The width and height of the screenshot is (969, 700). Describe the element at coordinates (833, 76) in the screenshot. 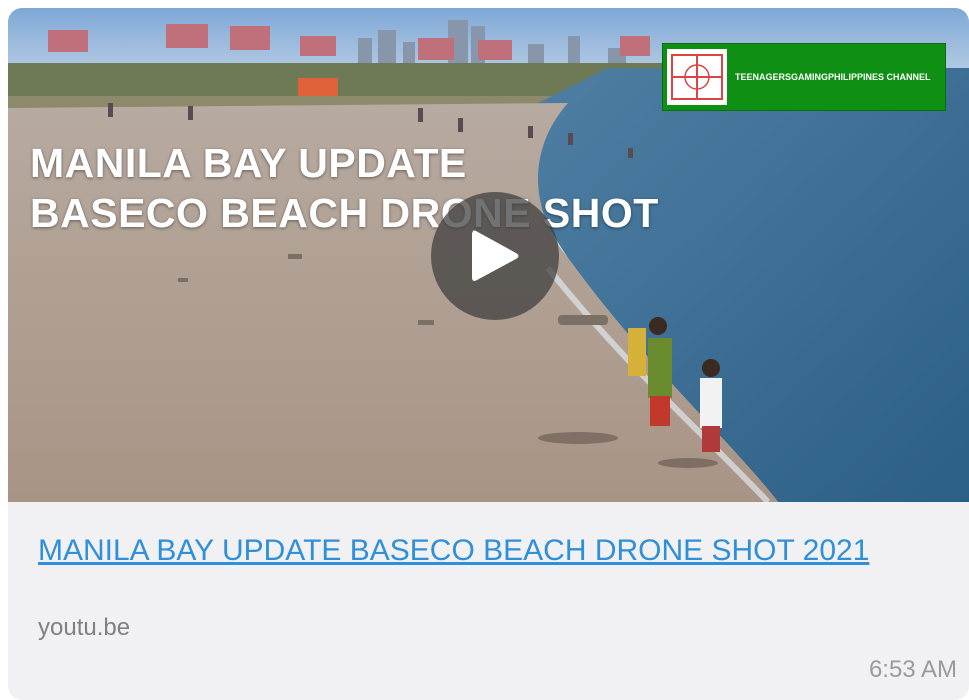

I see `channel-name: TEENAGERSGAMINGPHILIPPINES CHANNEL` at that location.